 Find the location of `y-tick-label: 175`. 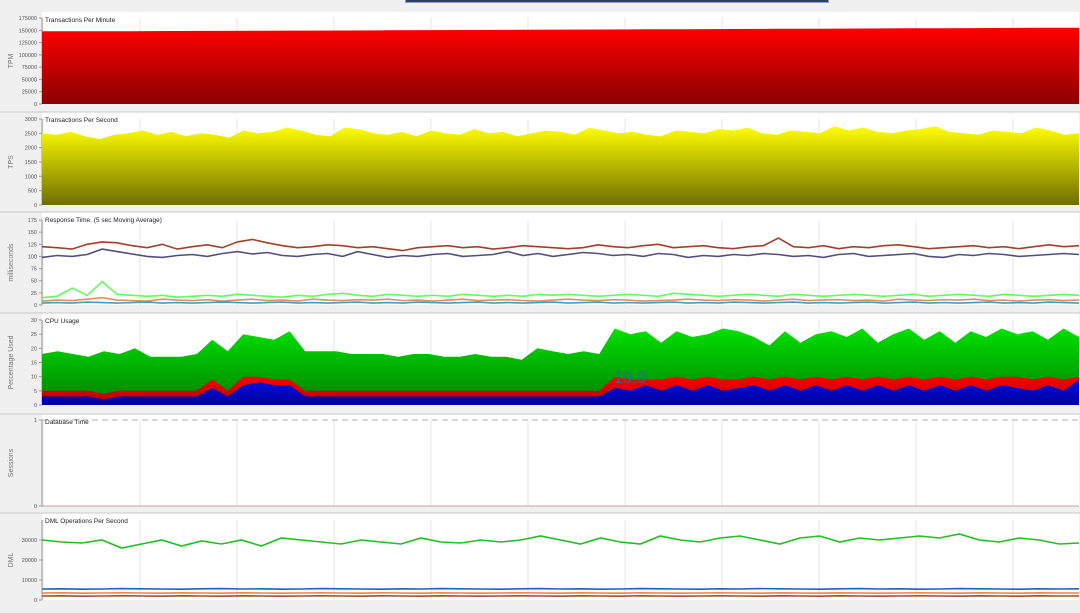

y-tick-label: 175 is located at coordinates (32, 221).